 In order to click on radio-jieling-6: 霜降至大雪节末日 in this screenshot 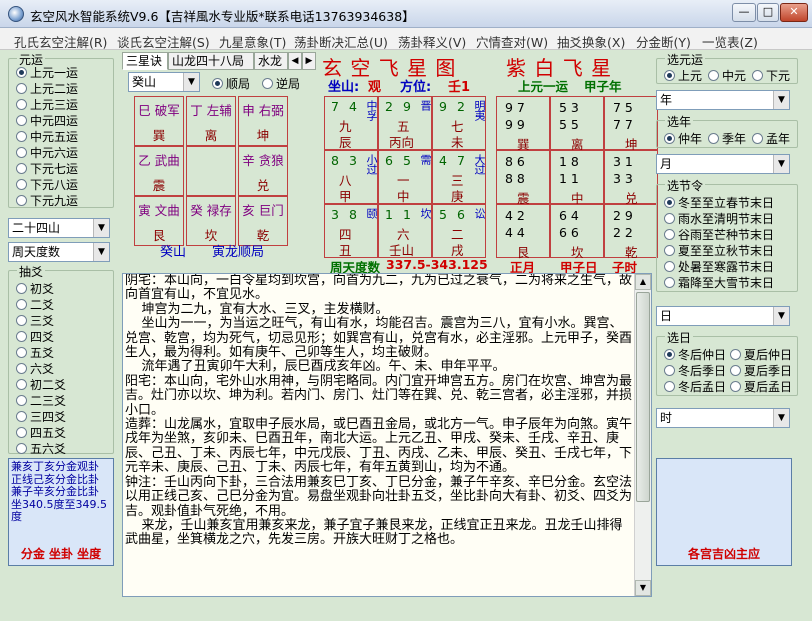, I will do `click(719, 282)`.